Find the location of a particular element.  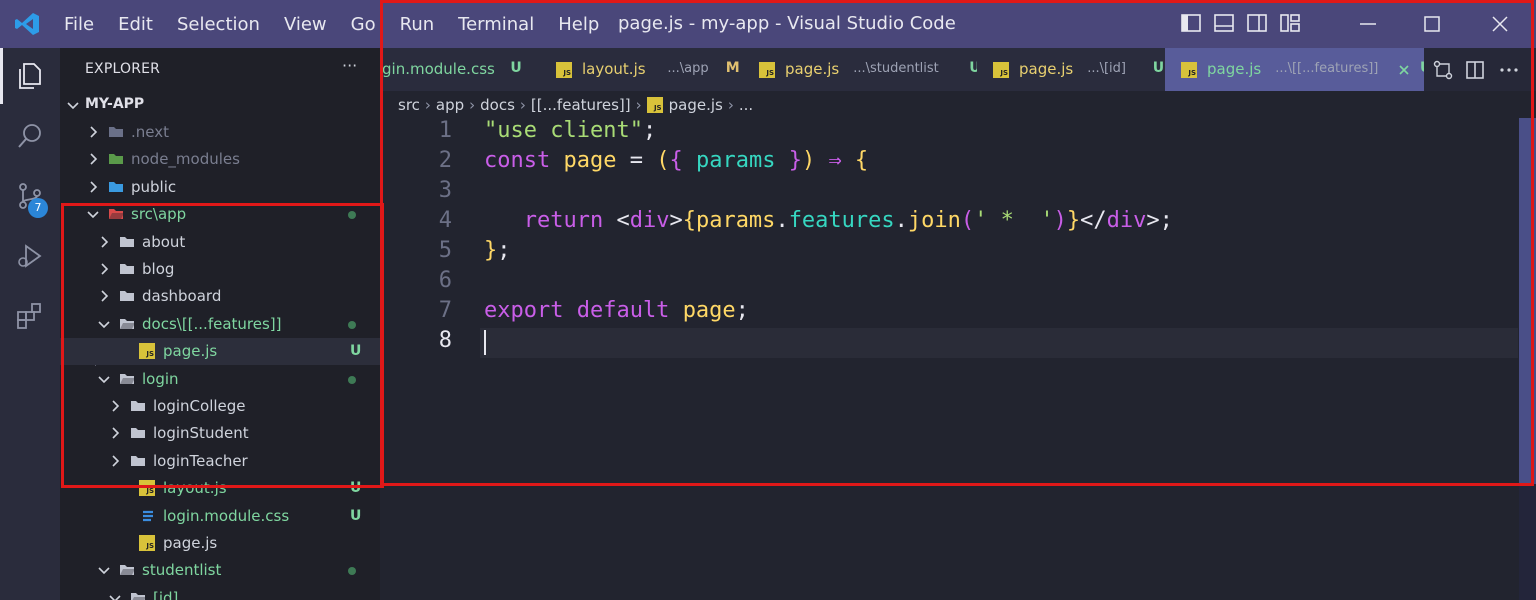

tree-item: blog is located at coordinates (220, 269).